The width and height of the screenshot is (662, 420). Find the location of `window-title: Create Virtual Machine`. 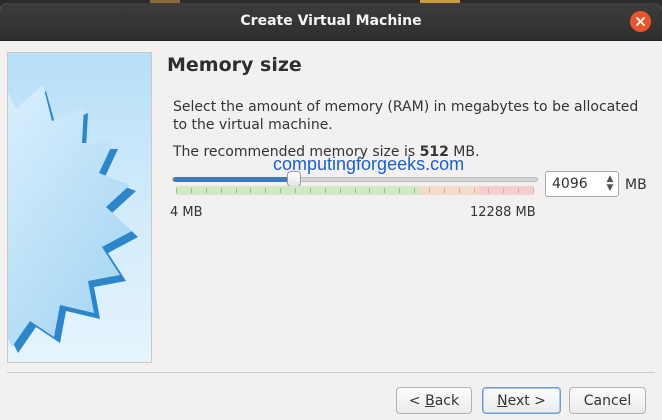

window-title: Create Virtual Machine is located at coordinates (331, 21).